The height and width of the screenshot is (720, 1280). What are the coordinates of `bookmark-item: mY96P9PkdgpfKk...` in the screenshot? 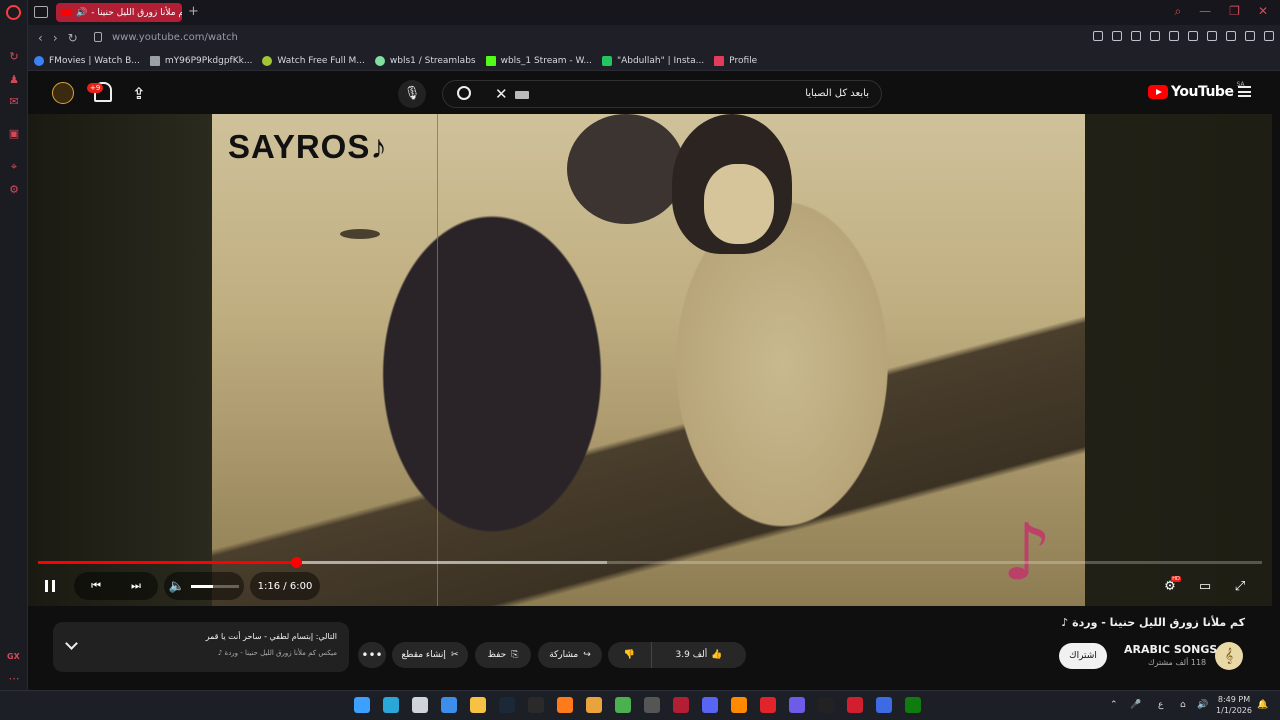 It's located at (200, 60).